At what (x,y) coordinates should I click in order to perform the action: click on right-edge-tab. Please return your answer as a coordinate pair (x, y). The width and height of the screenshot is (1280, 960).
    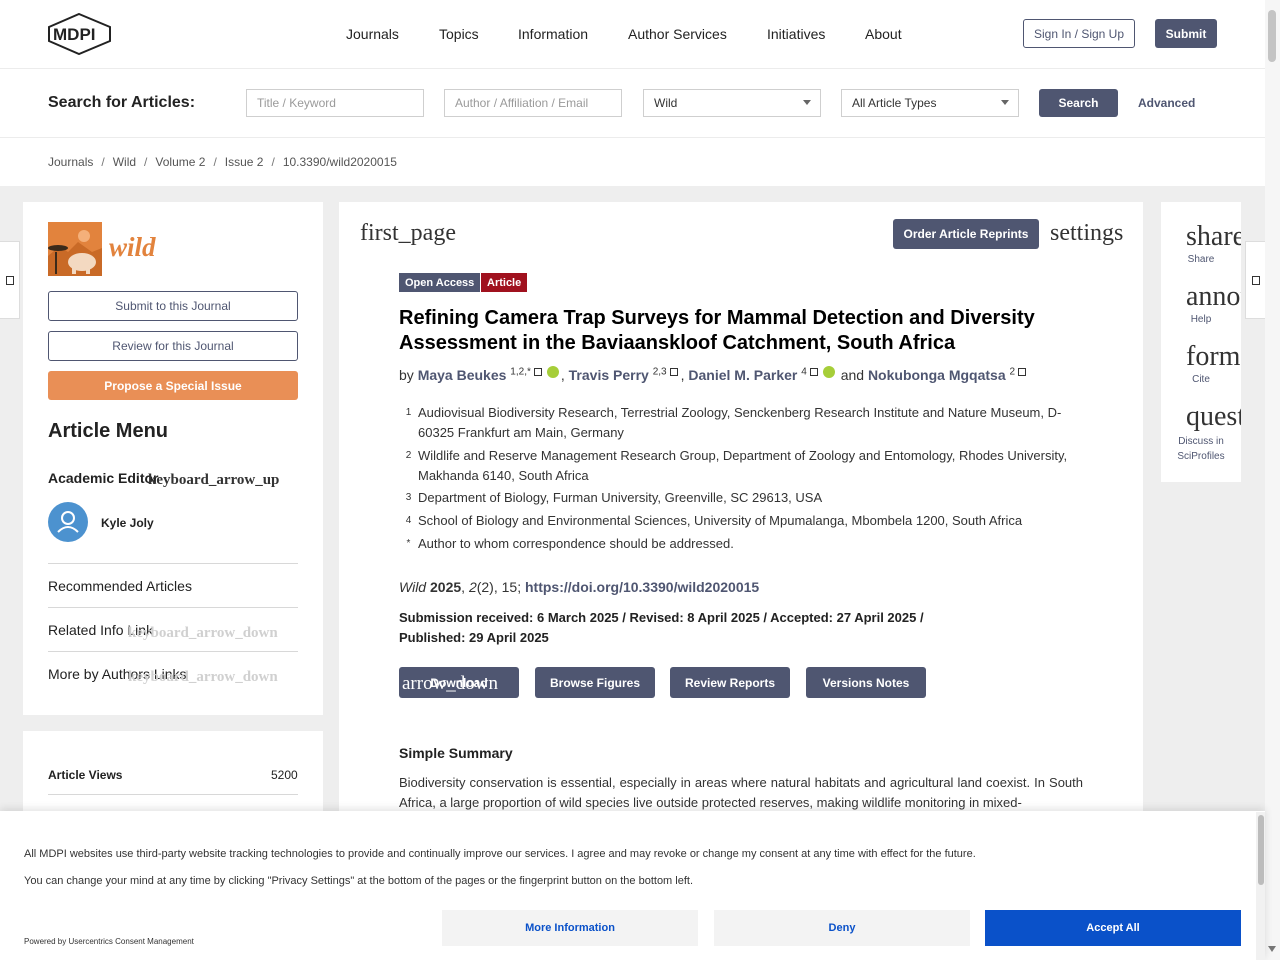
    Looking at the image, I should click on (1255, 280).